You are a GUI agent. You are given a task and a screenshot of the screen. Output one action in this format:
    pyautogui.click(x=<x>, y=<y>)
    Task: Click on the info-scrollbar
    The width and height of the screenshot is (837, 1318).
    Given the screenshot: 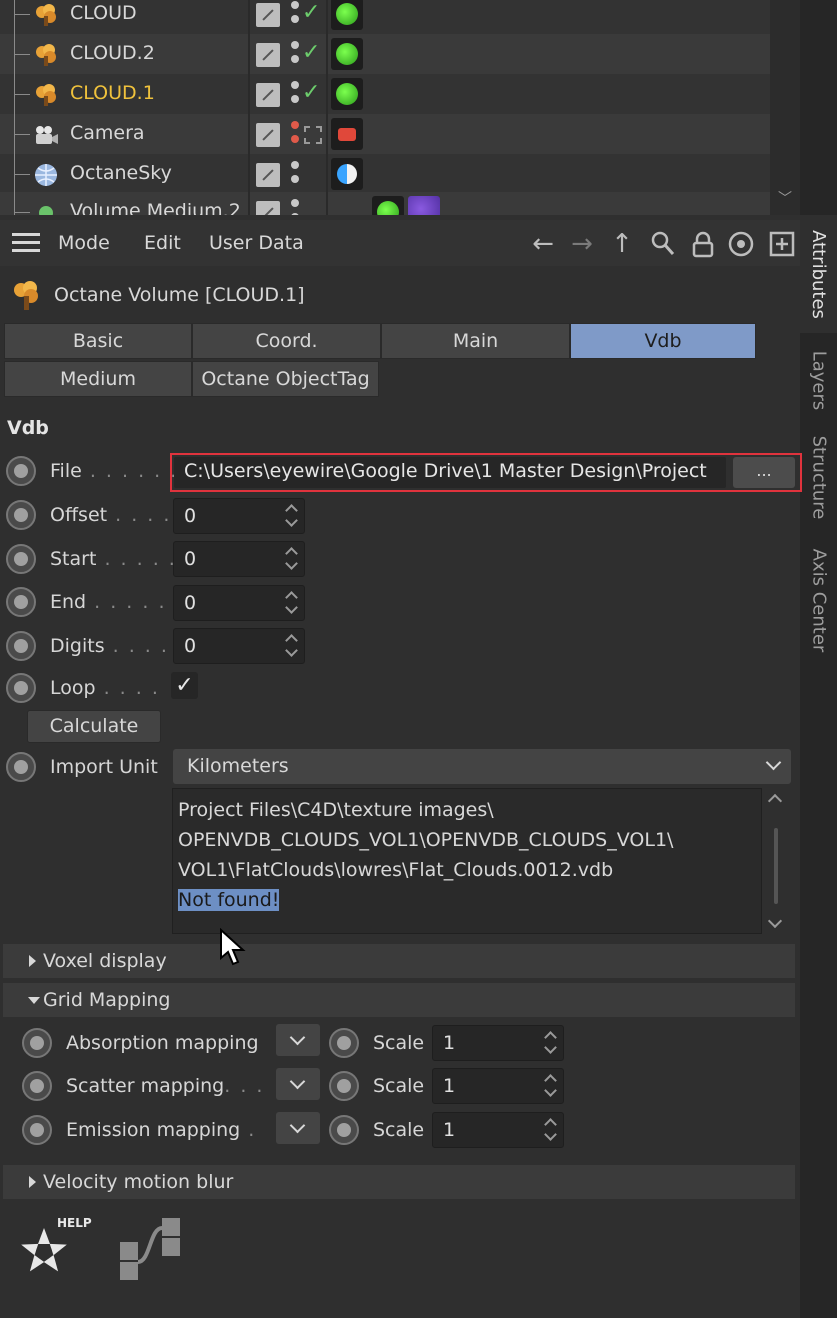 What is the action you would take?
    pyautogui.click(x=776, y=861)
    